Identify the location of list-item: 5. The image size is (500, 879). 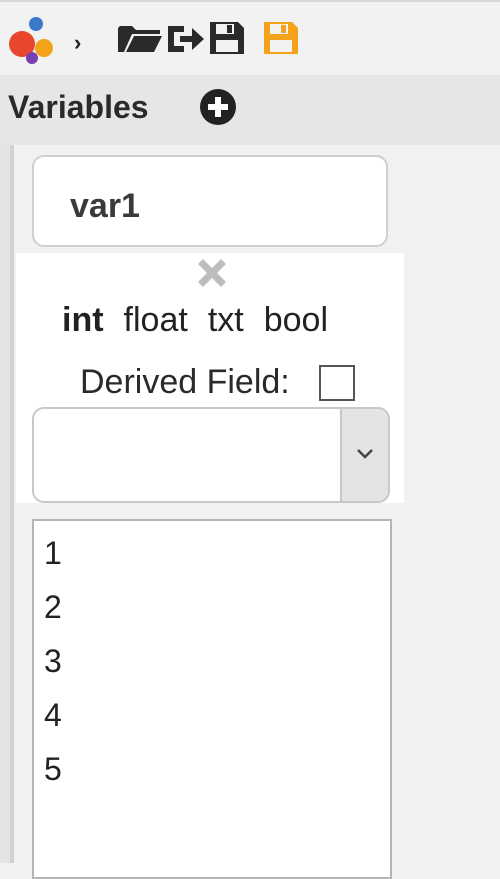
(53, 769).